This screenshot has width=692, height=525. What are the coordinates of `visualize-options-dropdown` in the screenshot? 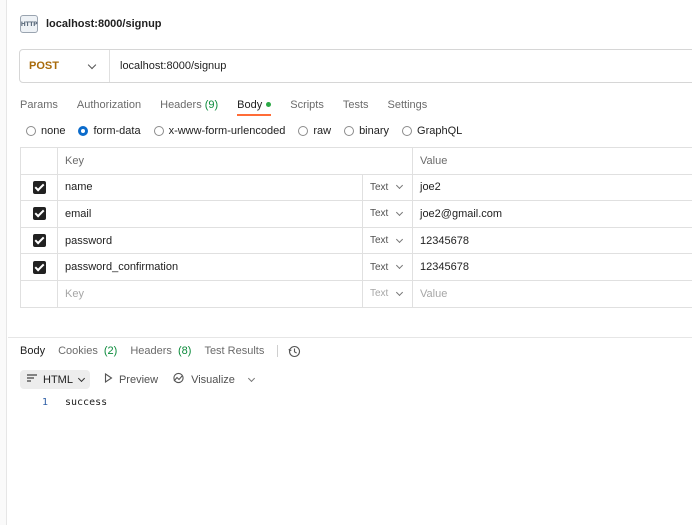 It's located at (251, 378).